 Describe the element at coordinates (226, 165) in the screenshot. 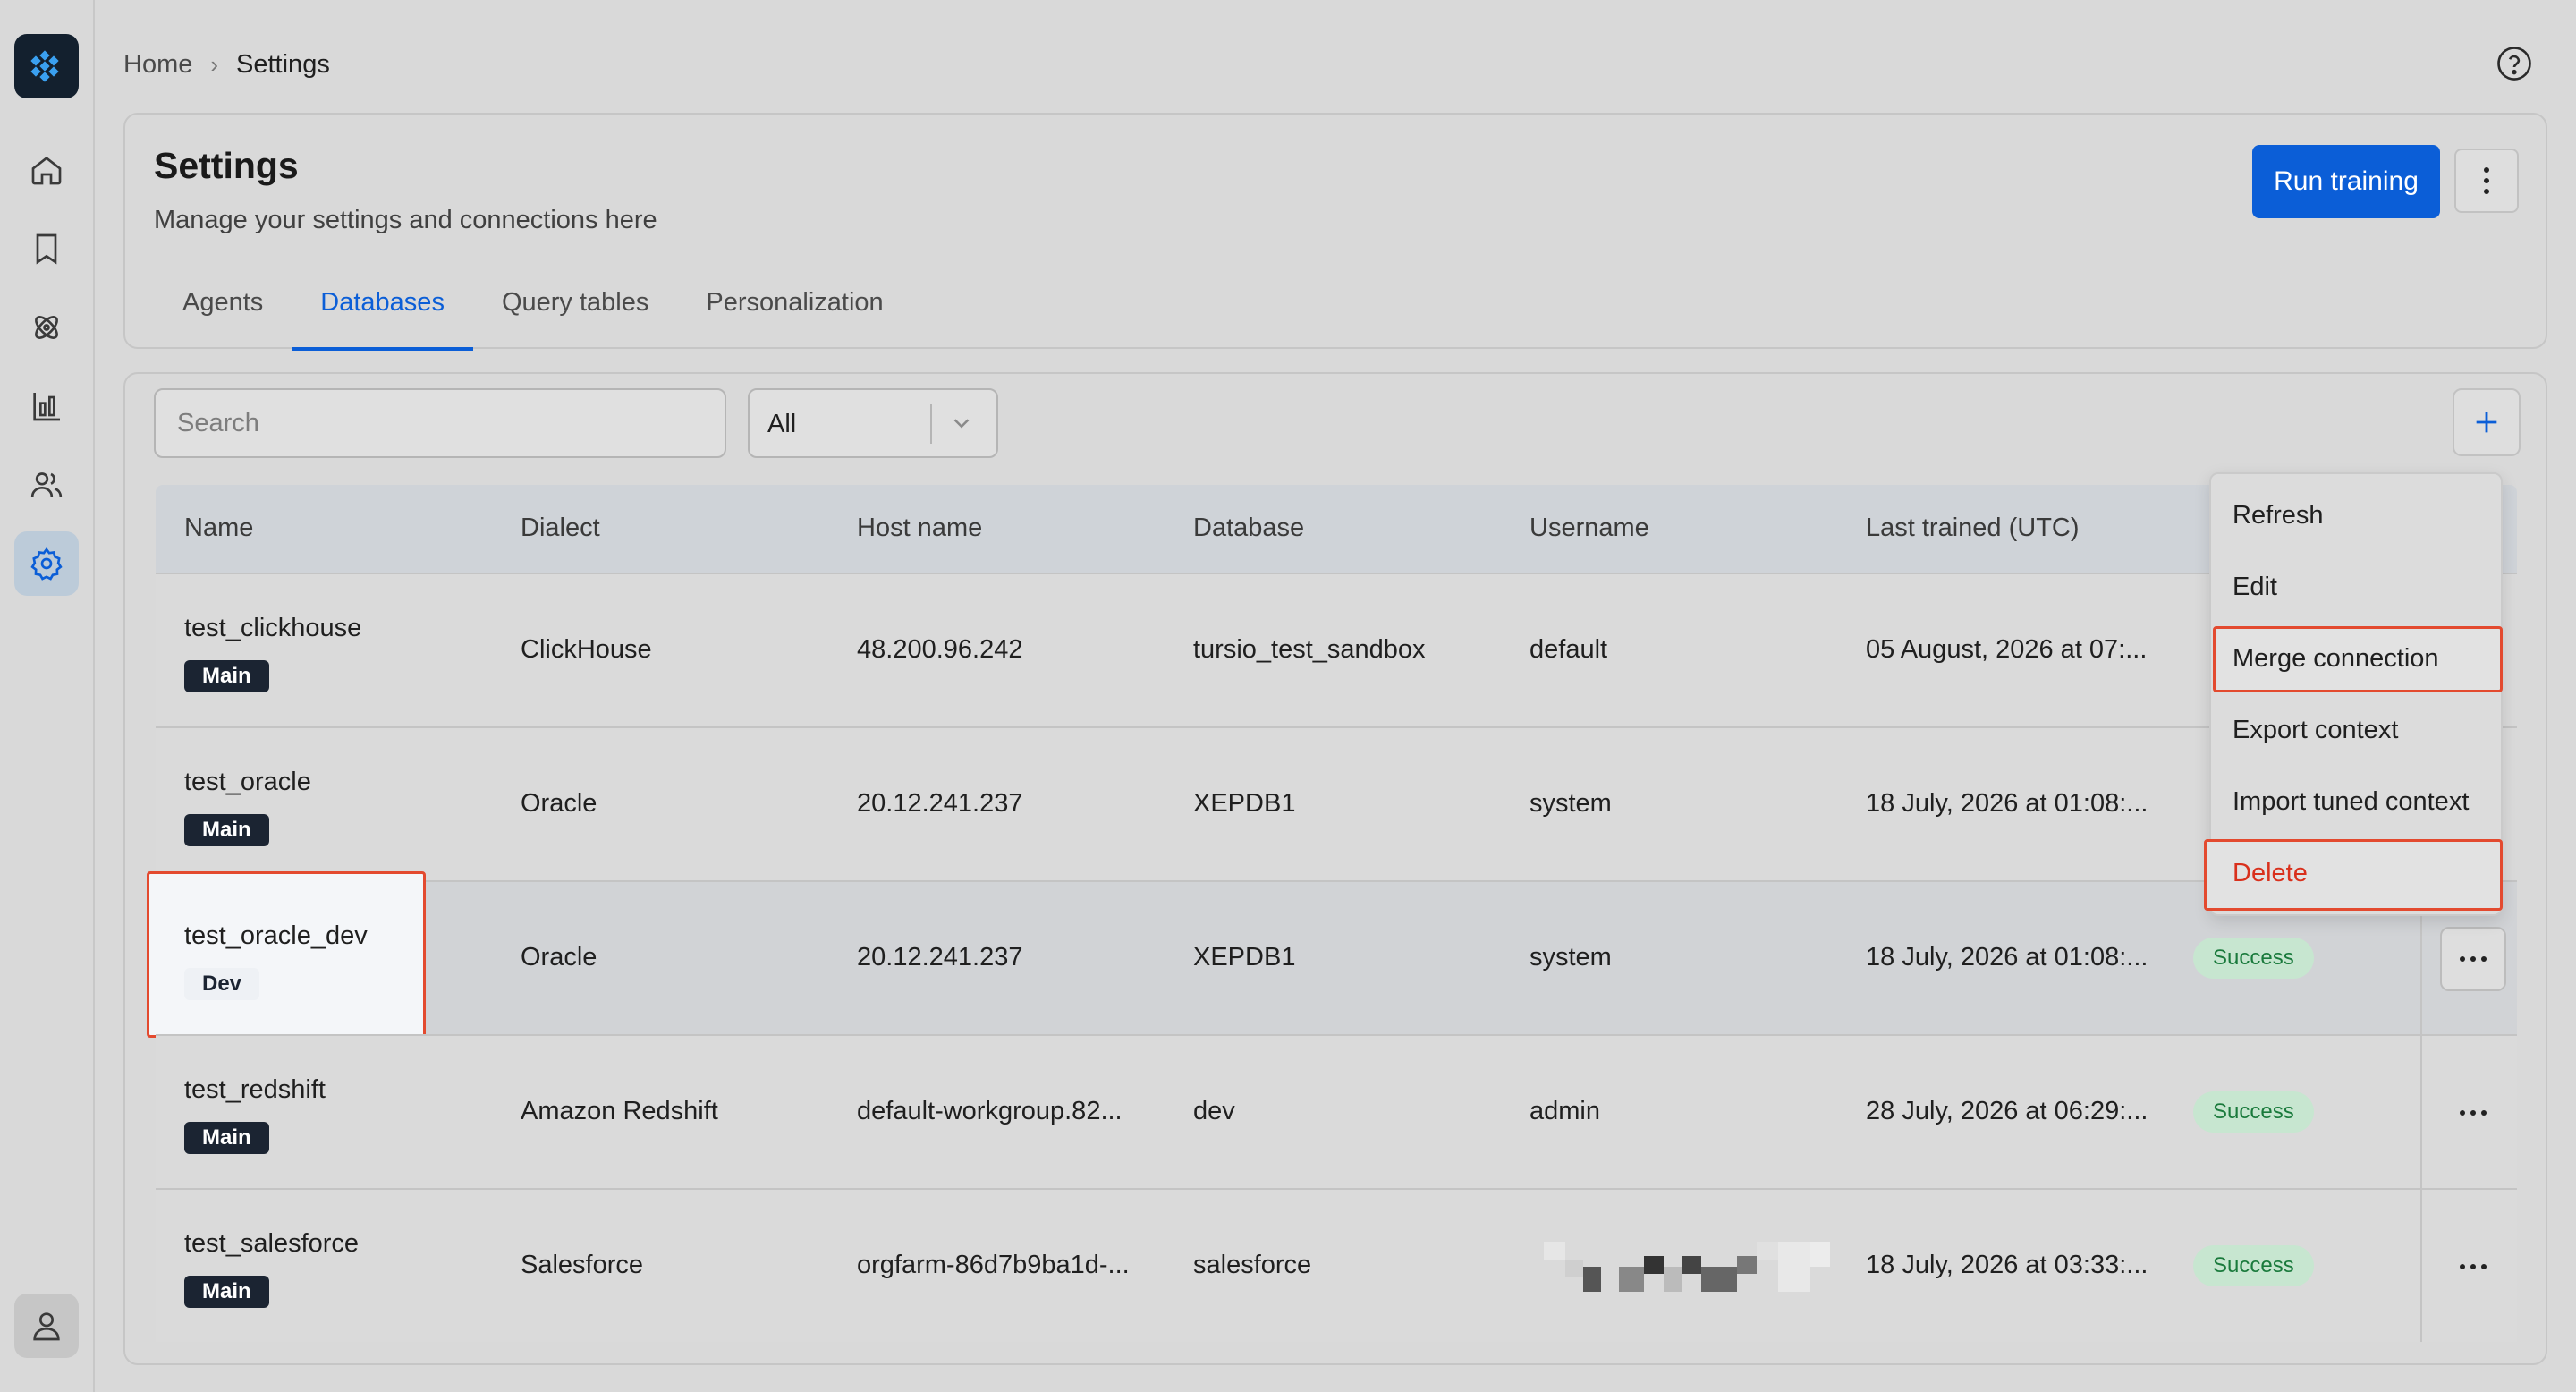

I see `page-title: Settings` at that location.